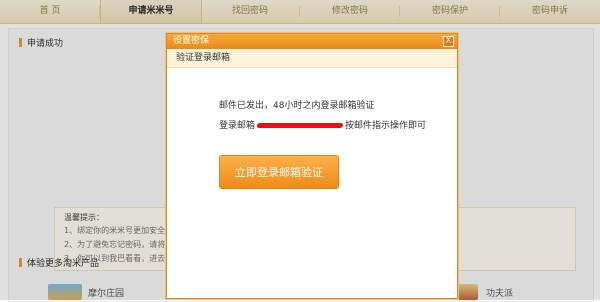  What do you see at coordinates (300, 125) in the screenshot?
I see `redacted-email` at bounding box center [300, 125].